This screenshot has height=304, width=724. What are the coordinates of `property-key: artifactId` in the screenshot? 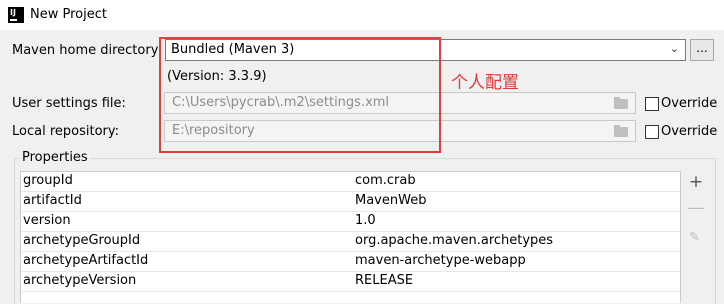 It's located at (52, 200).